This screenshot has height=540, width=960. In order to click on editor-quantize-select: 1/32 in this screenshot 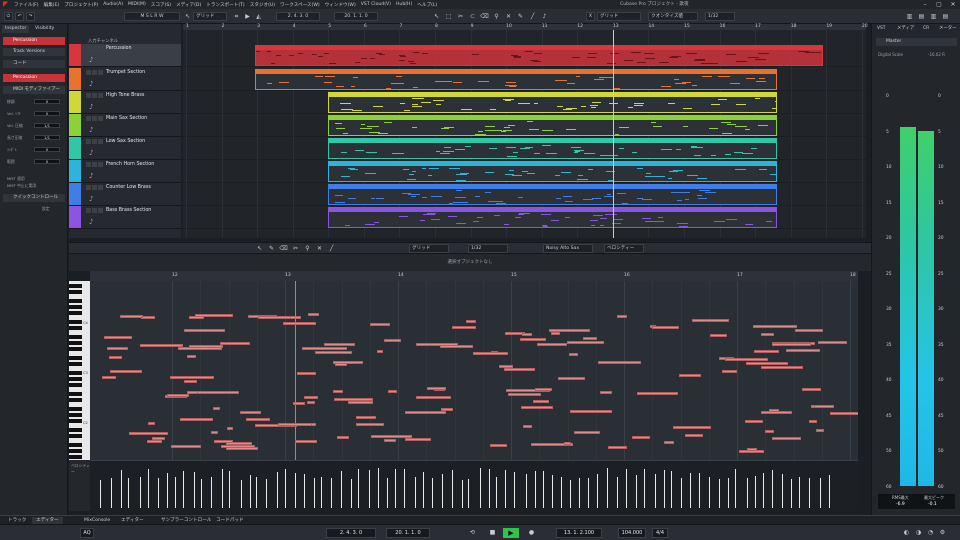, I will do `click(488, 248)`.